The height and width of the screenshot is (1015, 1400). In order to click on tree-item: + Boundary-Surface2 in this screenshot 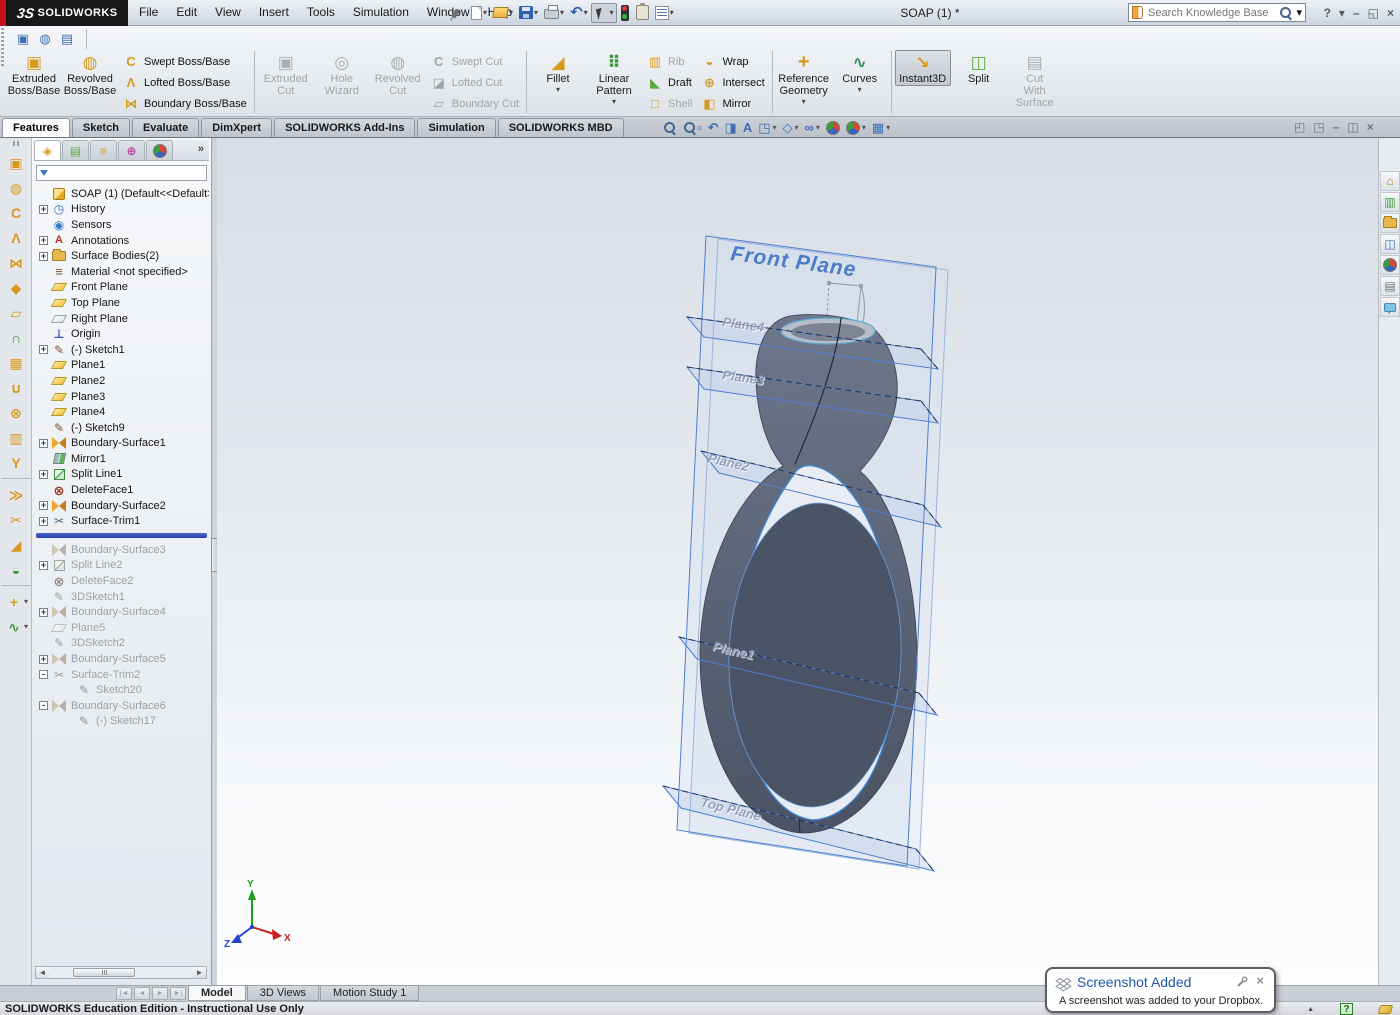, I will do `click(121, 506)`.